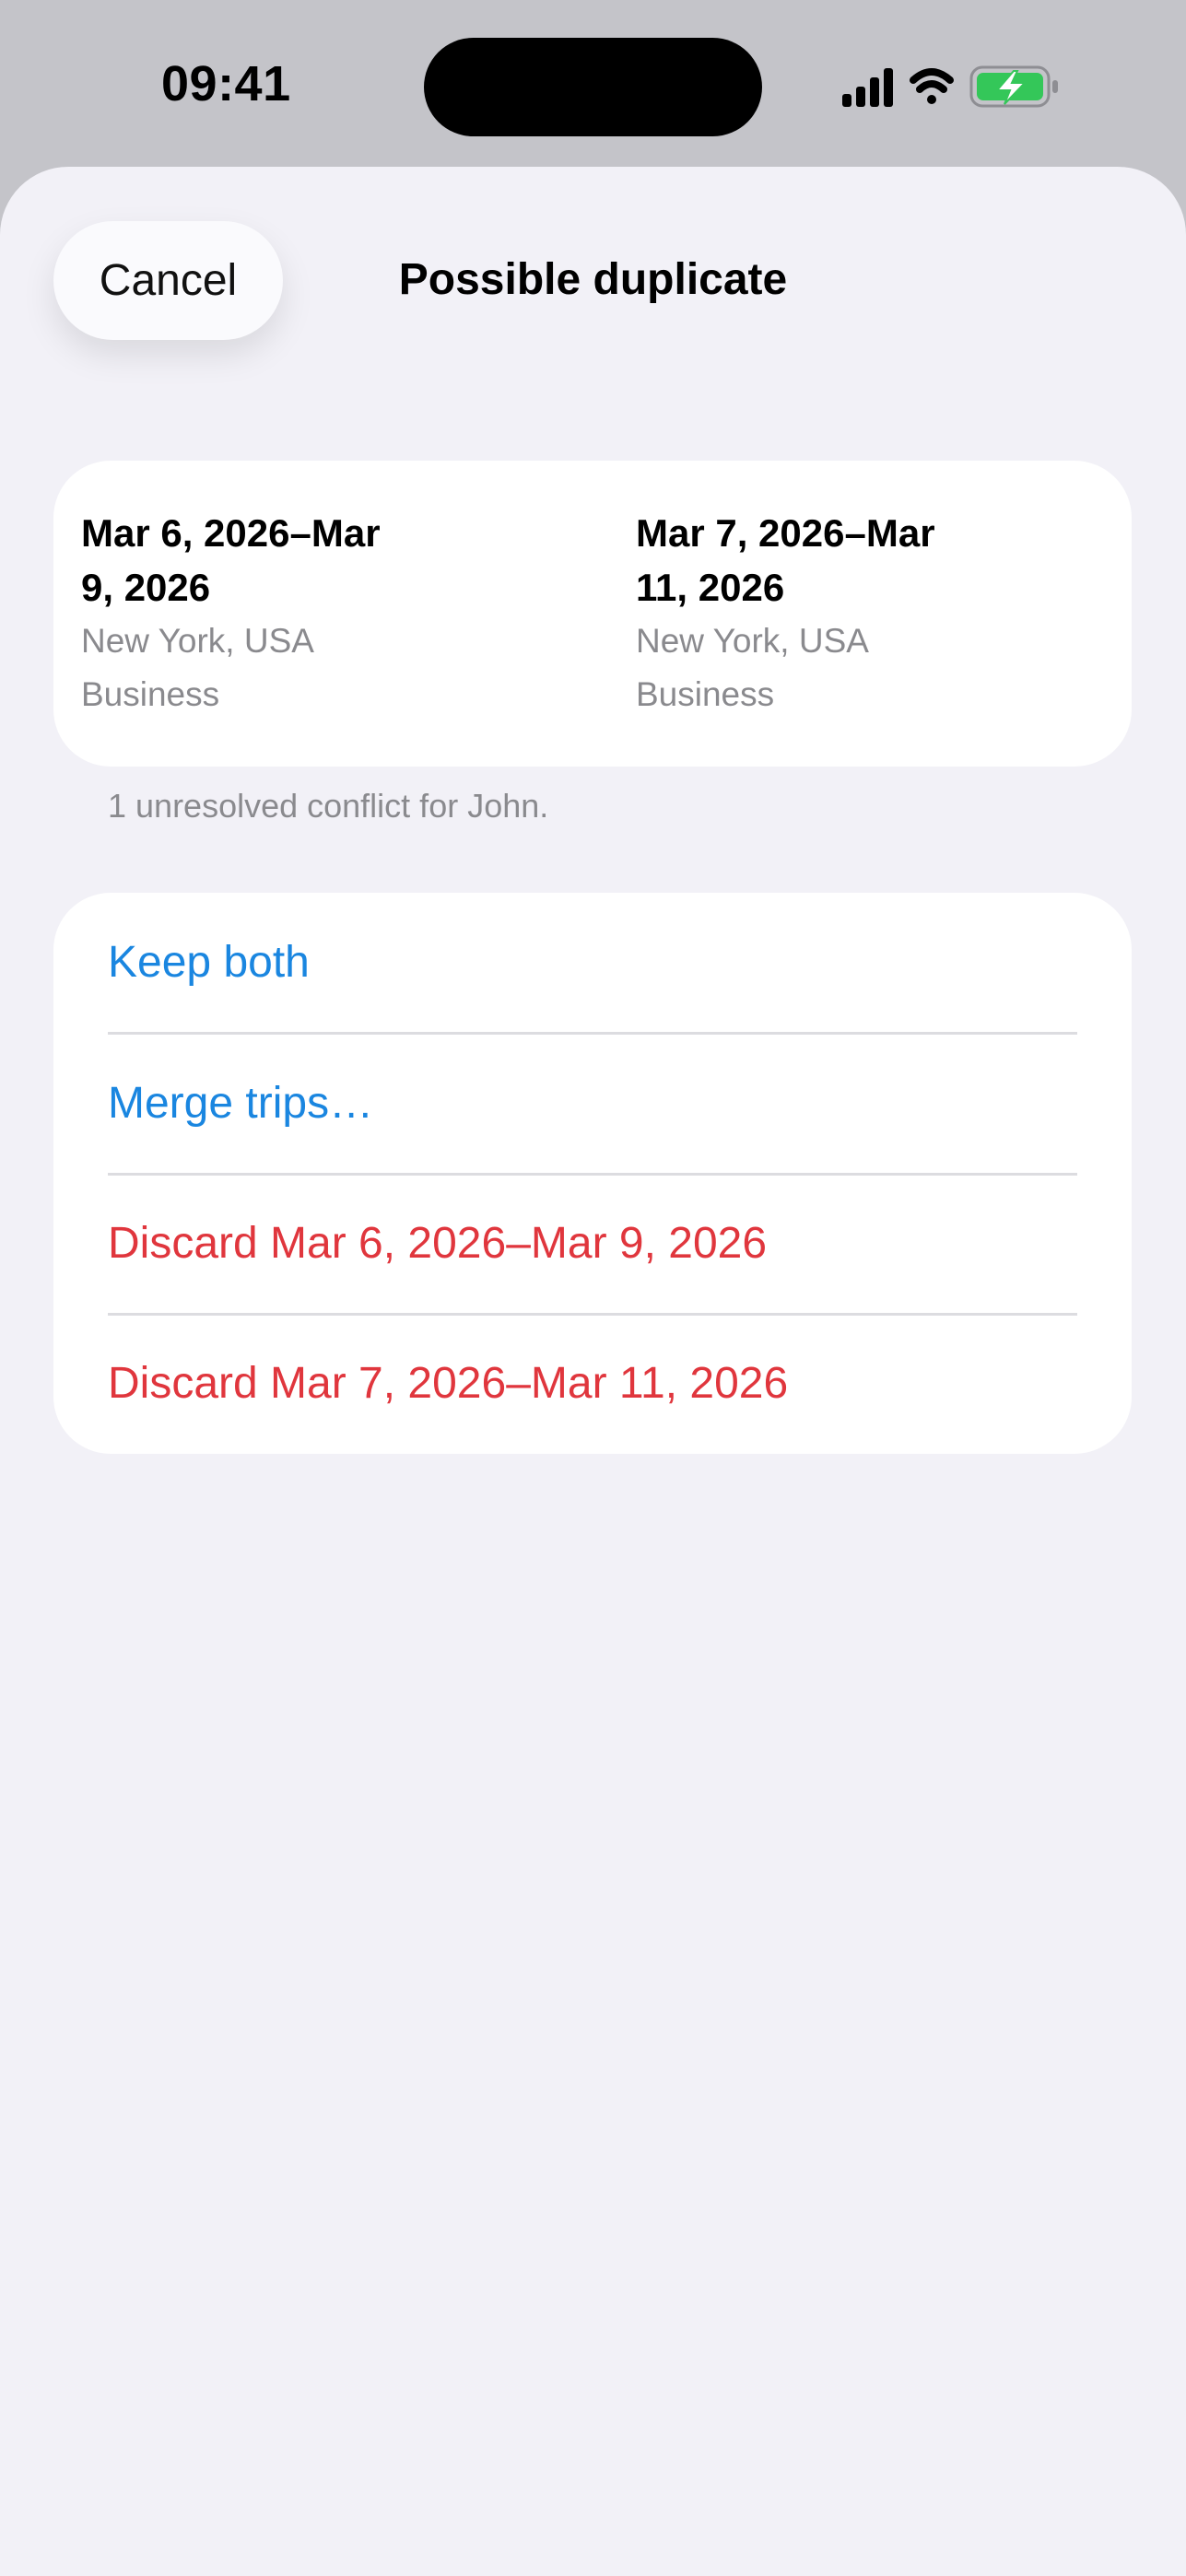  I want to click on trip-dates-line2: 9, 2026, so click(146, 587).